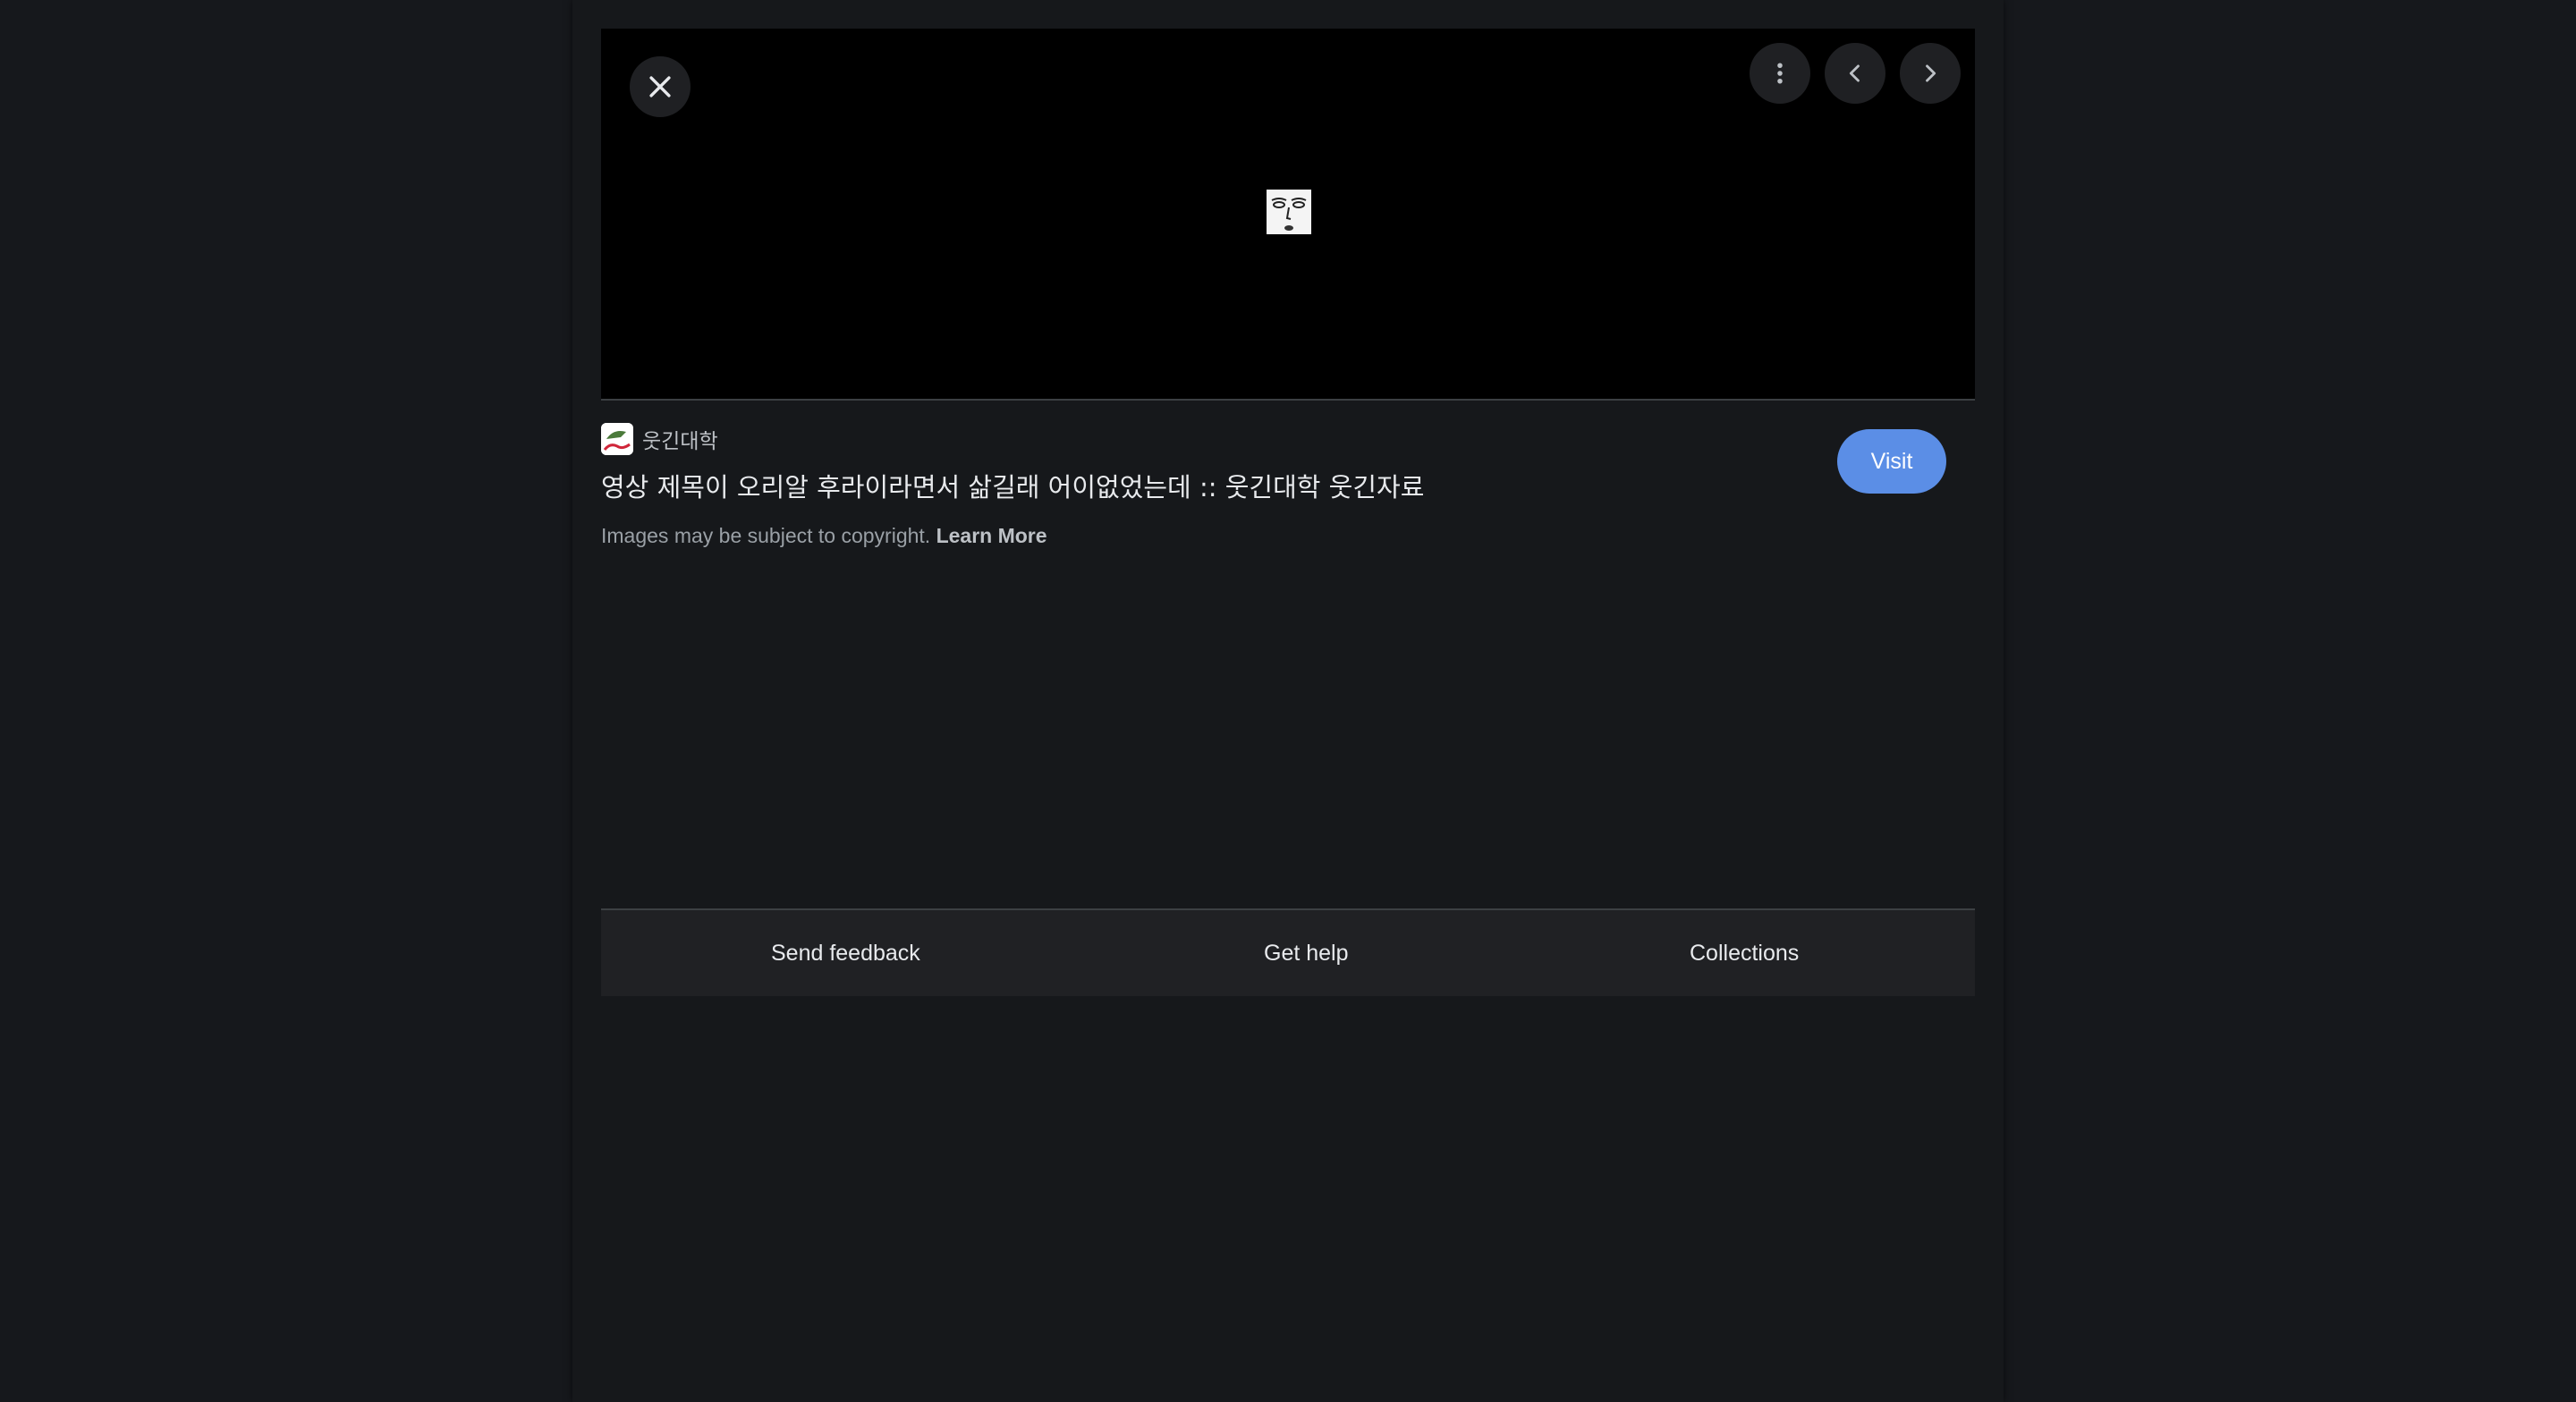 Image resolution: width=2576 pixels, height=1402 pixels. I want to click on get-help-link: Get help, so click(1306, 953).